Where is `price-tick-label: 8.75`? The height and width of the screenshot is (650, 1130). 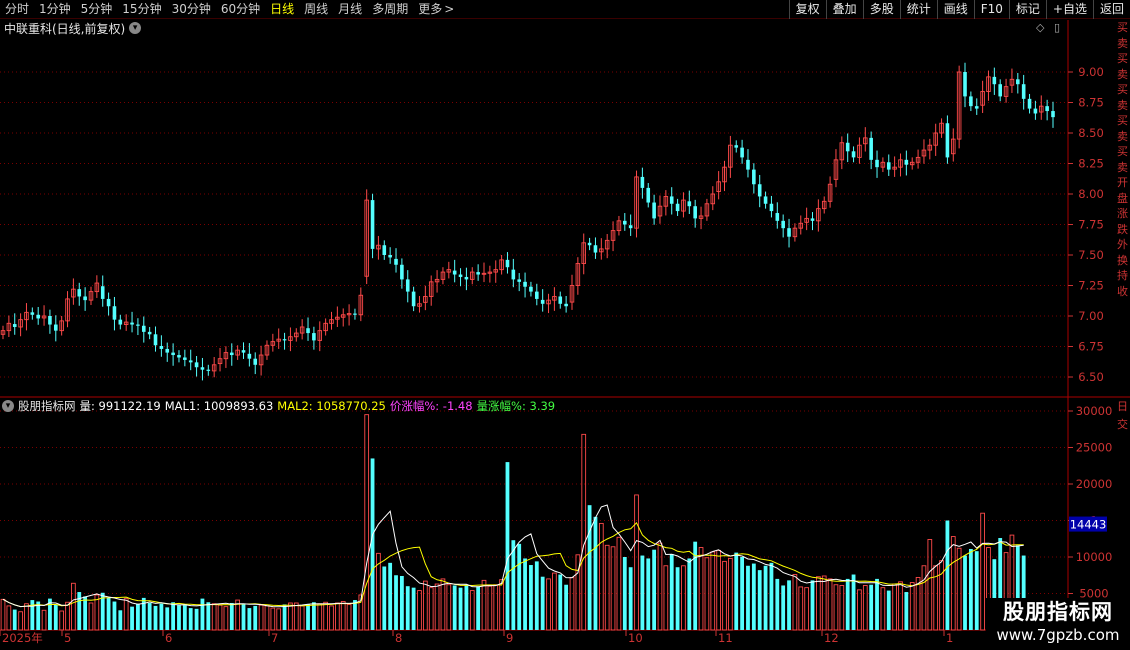 price-tick-label: 8.75 is located at coordinates (1091, 103).